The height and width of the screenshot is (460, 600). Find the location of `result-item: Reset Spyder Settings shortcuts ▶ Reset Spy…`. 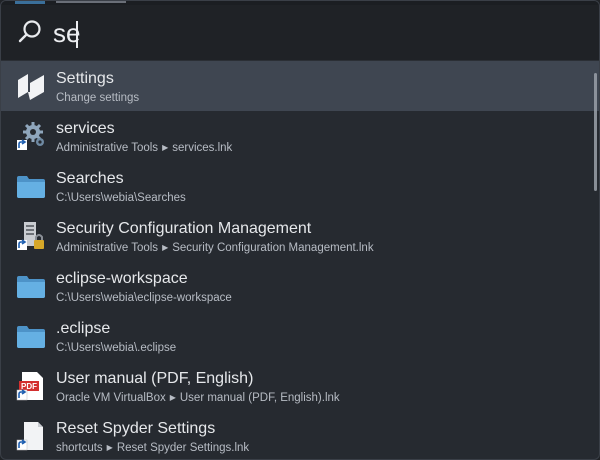

result-item: Reset Spyder Settings shortcuts ▶ Reset Spy… is located at coordinates (300, 435).